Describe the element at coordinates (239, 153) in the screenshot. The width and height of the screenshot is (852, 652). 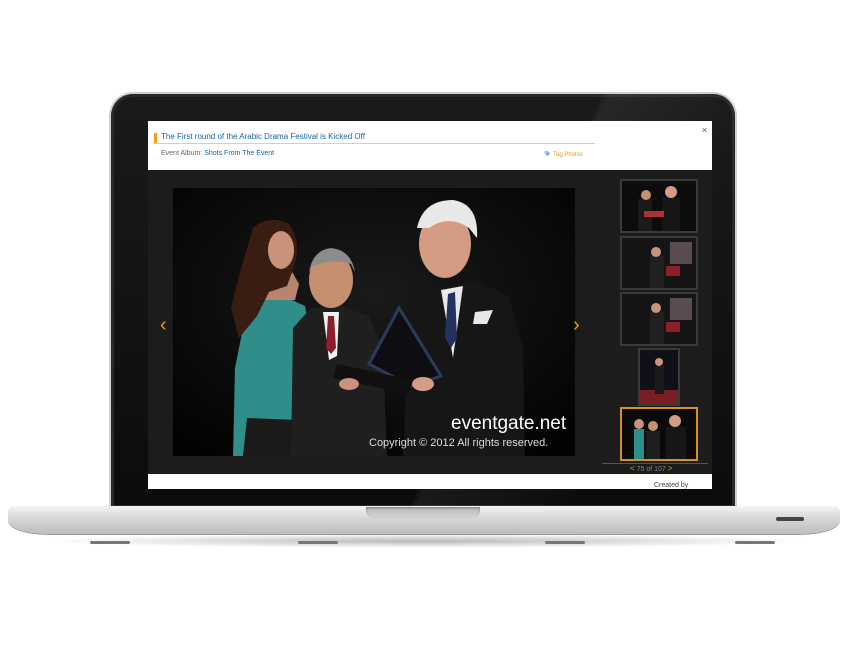
I see `event-album-link: Shots From The Event` at that location.